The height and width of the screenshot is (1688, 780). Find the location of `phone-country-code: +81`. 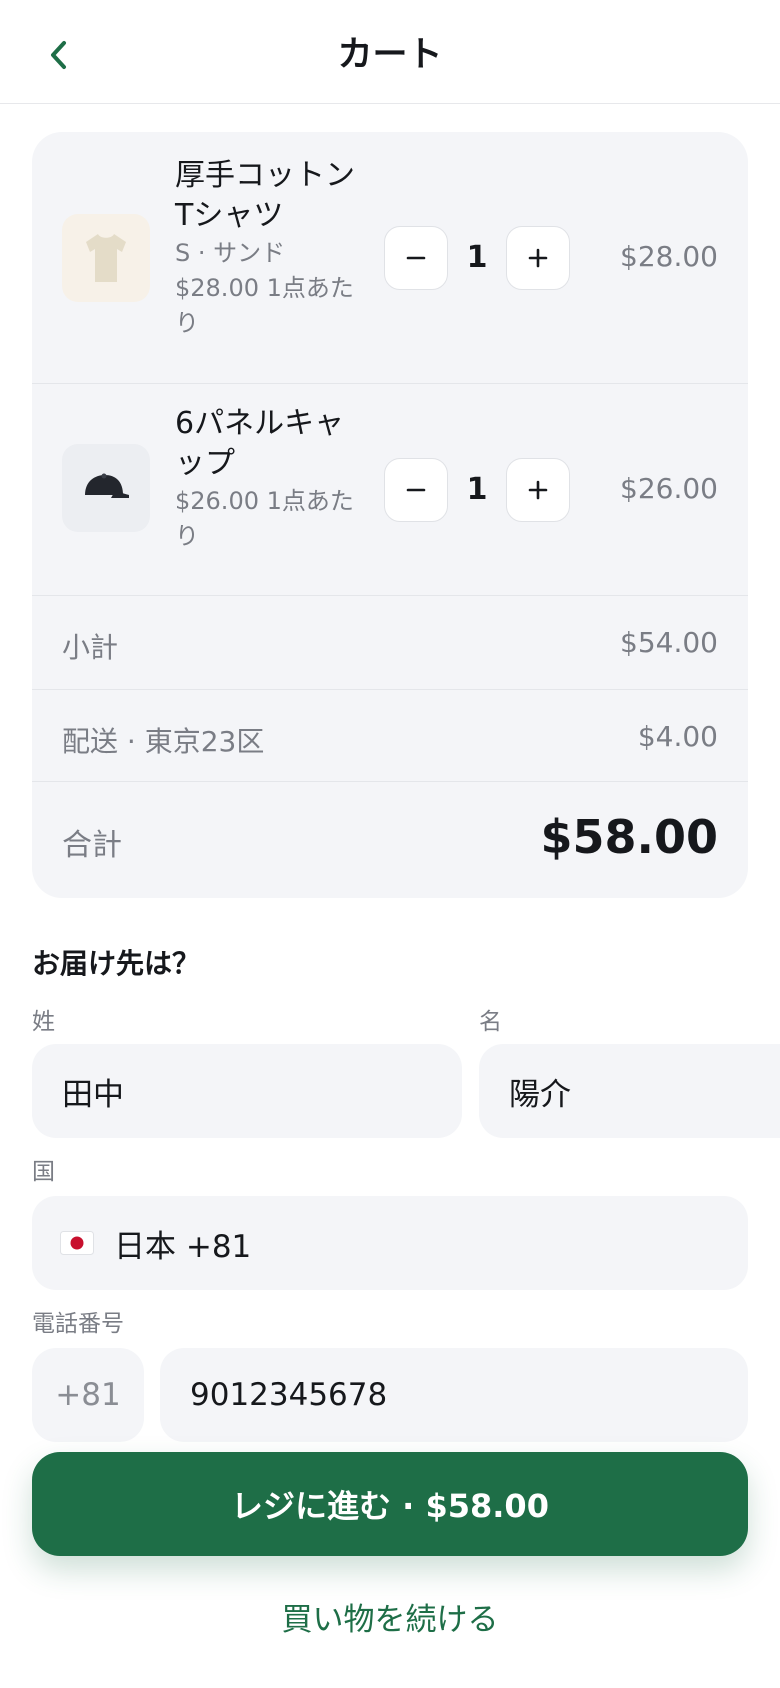

phone-country-code: +81 is located at coordinates (88, 1395).